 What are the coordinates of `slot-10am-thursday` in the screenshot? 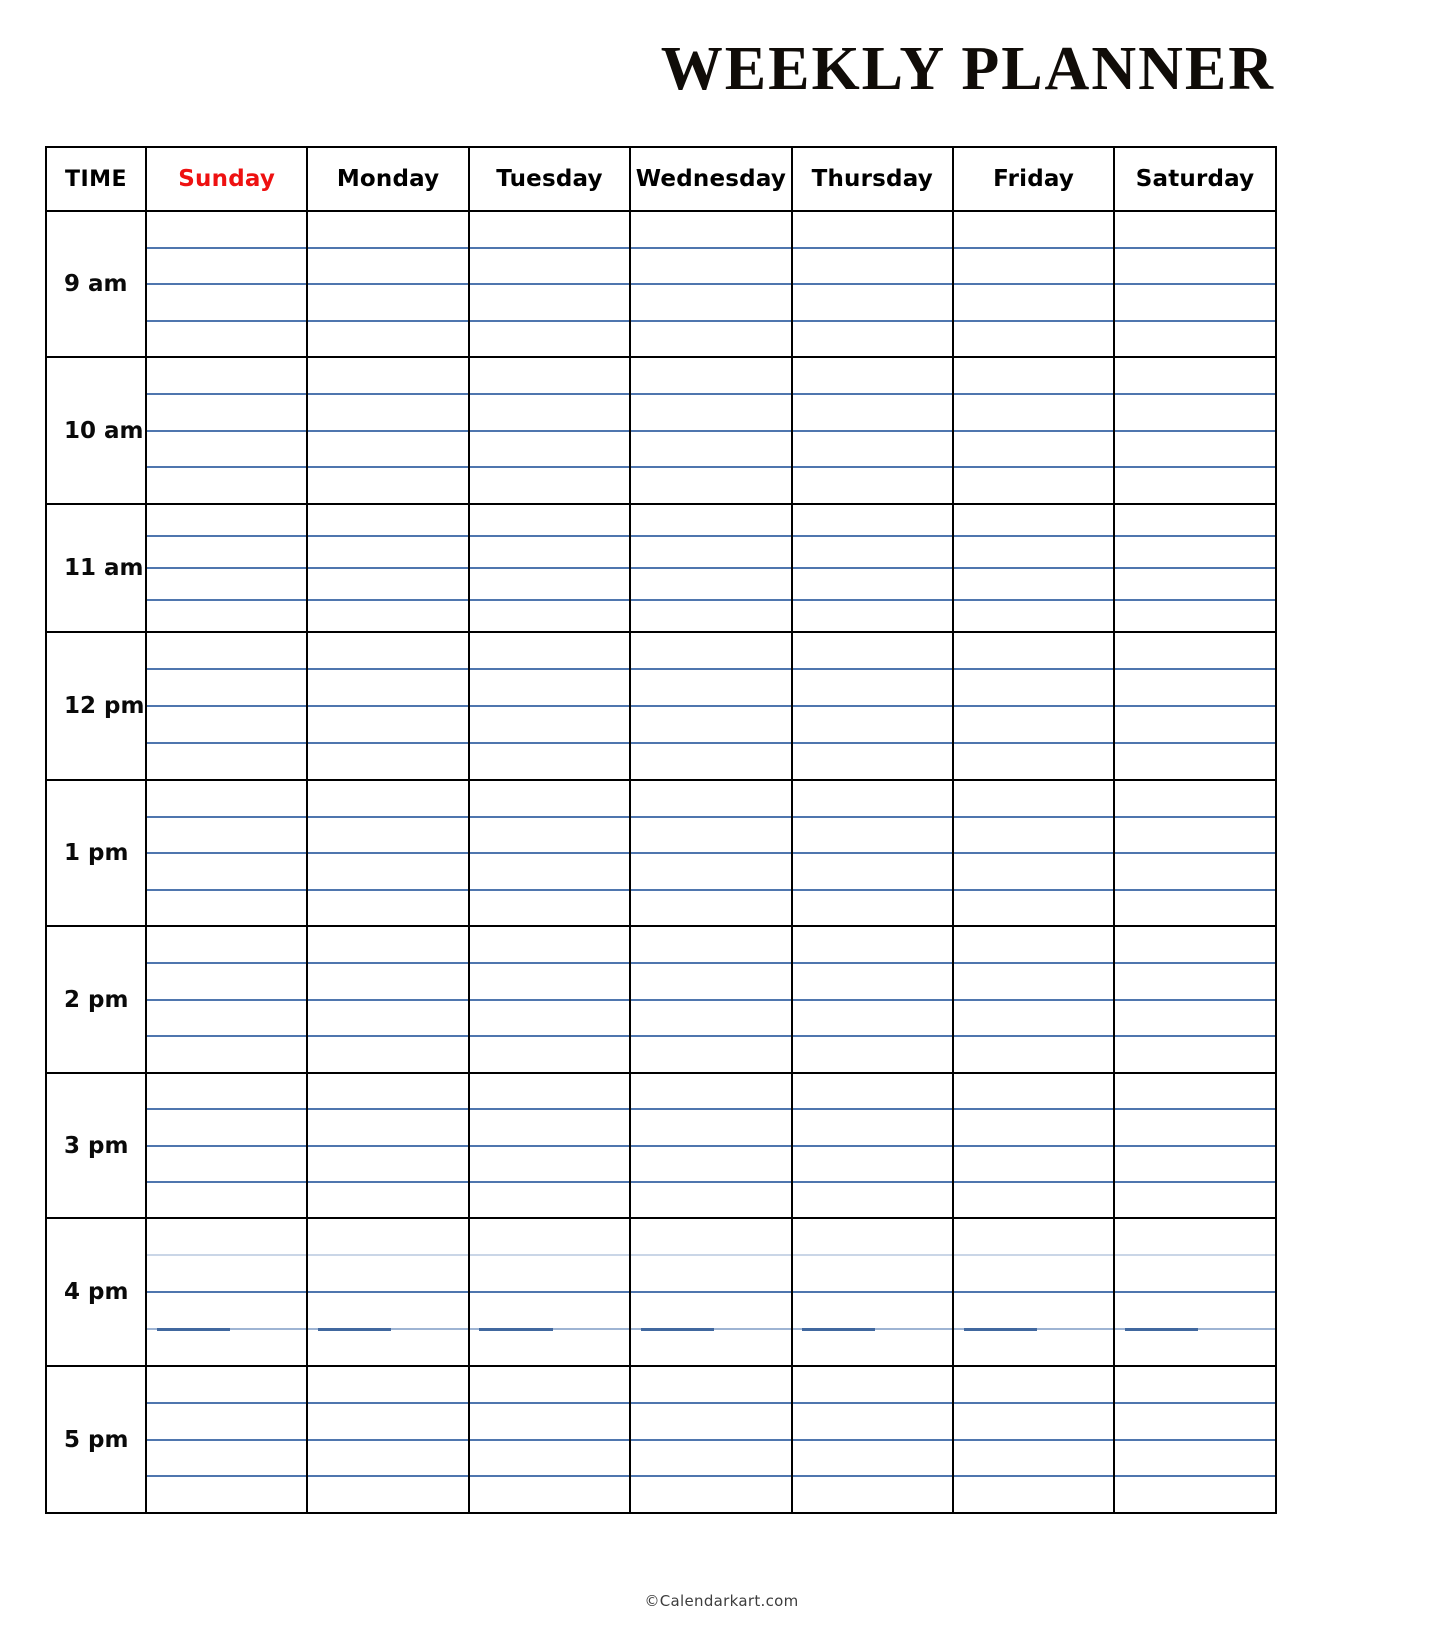 It's located at (872, 430).